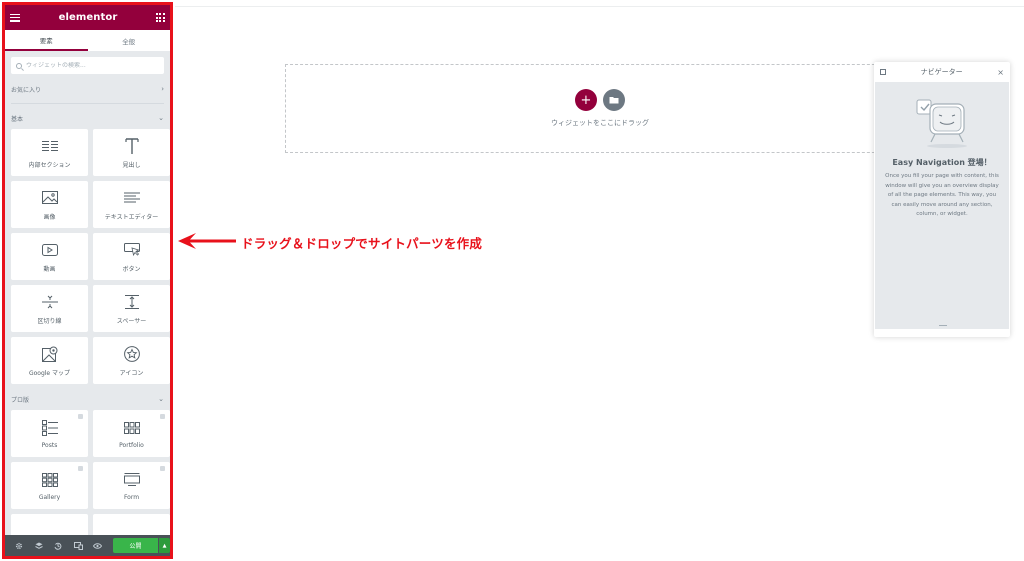  I want to click on text-editor-icon, so click(131, 198).